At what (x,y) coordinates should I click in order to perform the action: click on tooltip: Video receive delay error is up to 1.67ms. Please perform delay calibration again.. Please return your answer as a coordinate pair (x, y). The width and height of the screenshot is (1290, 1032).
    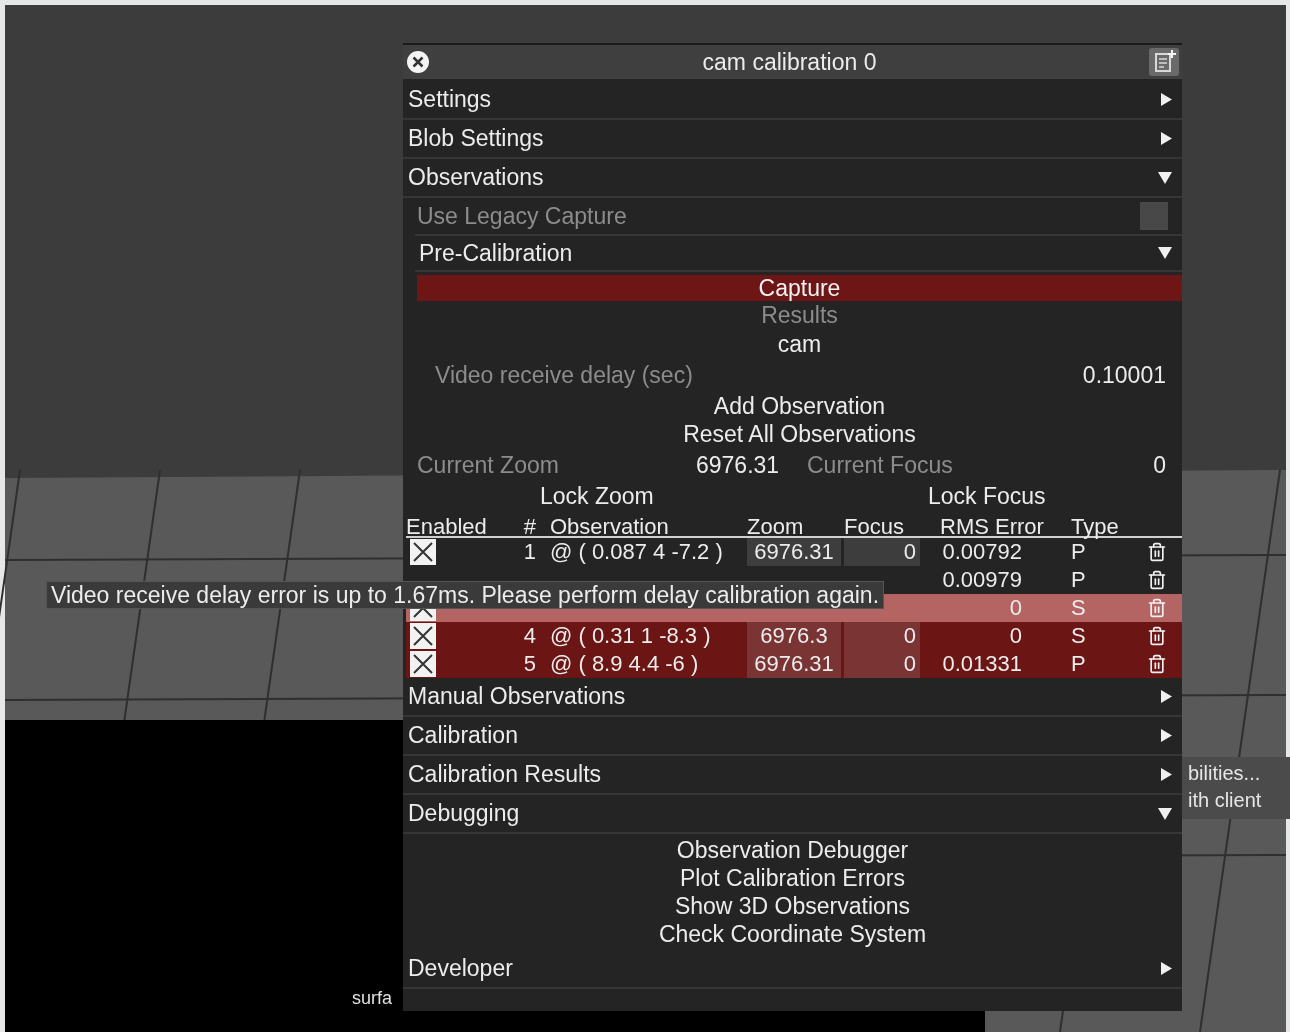
    Looking at the image, I should click on (465, 595).